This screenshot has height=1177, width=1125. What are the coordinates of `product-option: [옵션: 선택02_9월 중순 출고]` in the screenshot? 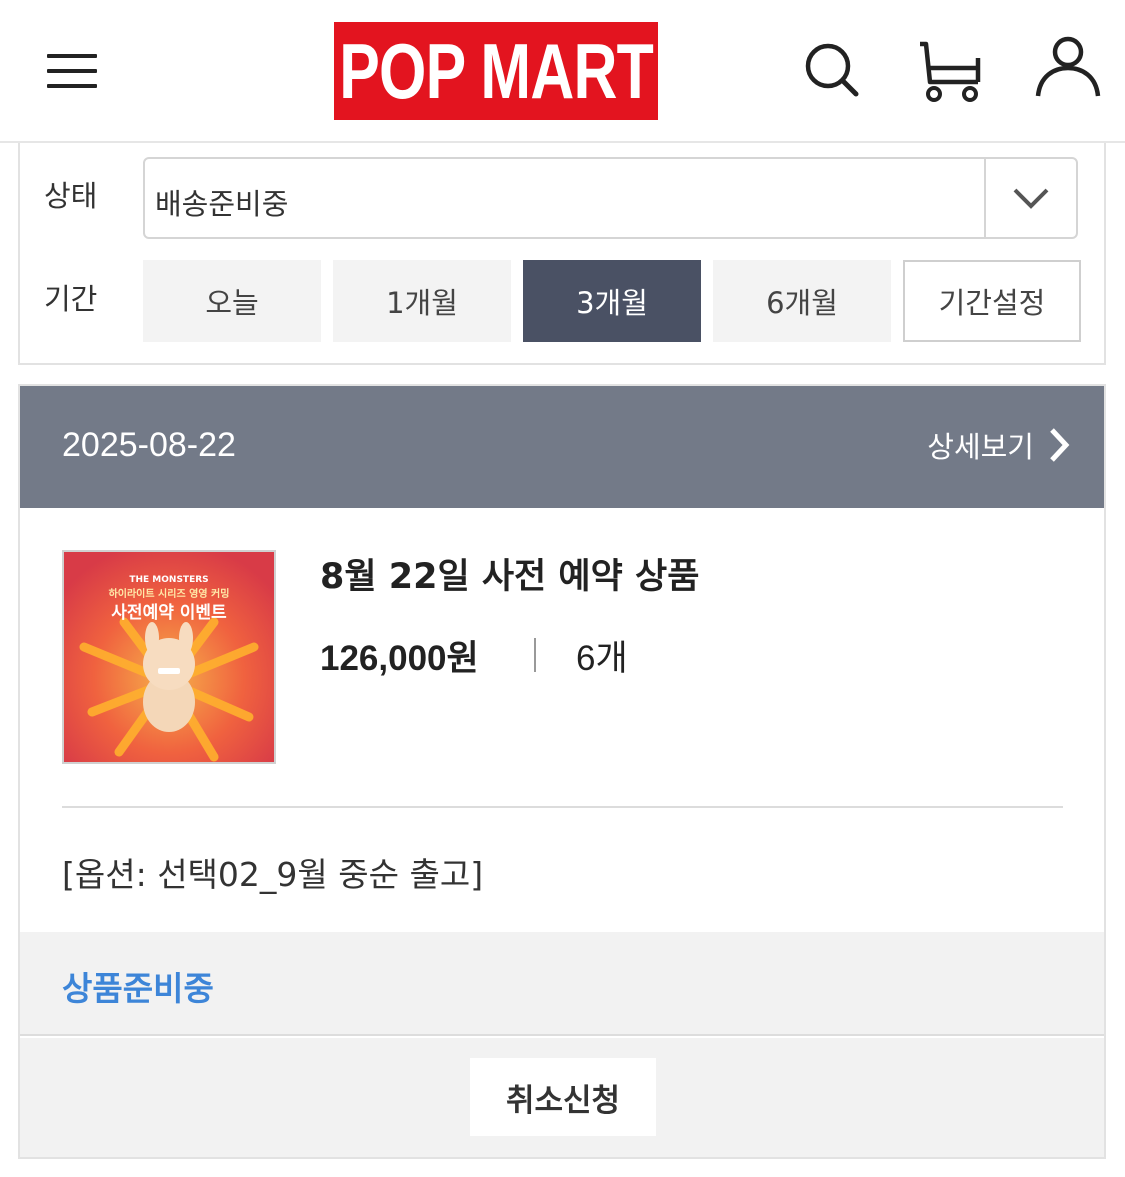 It's located at (273, 874).